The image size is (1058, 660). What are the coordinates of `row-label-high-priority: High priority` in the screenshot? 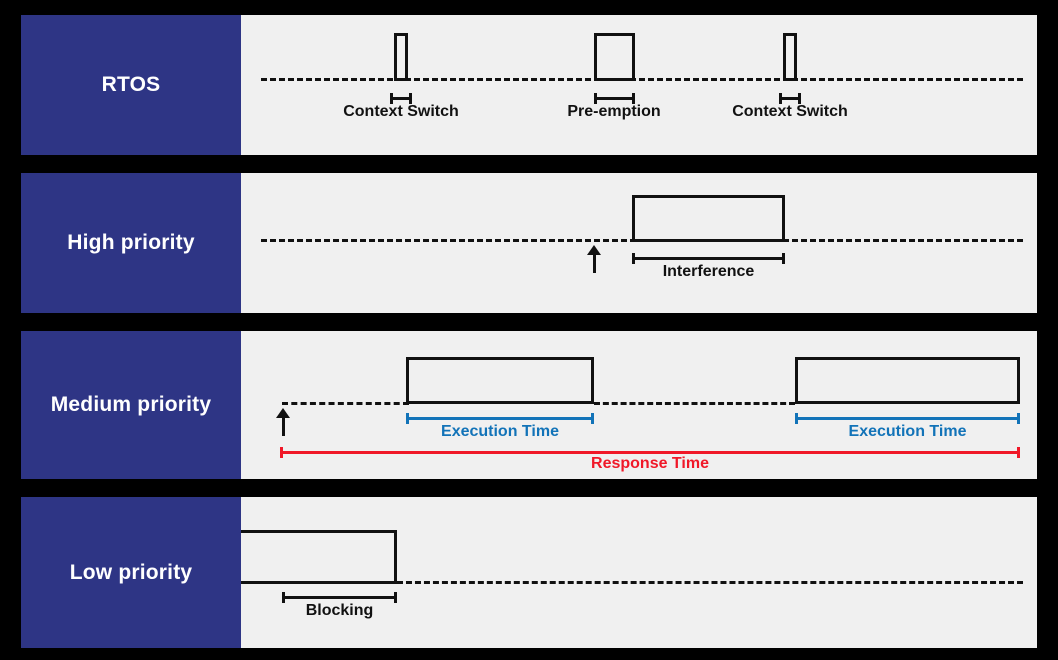 It's located at (131, 243).